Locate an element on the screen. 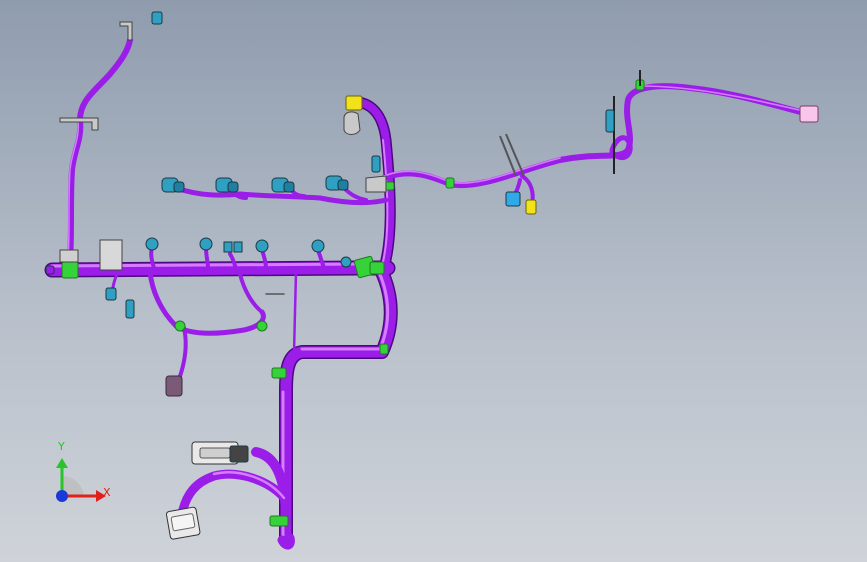 The image size is (867, 562). triad-y-label: Y is located at coordinates (61, 446).